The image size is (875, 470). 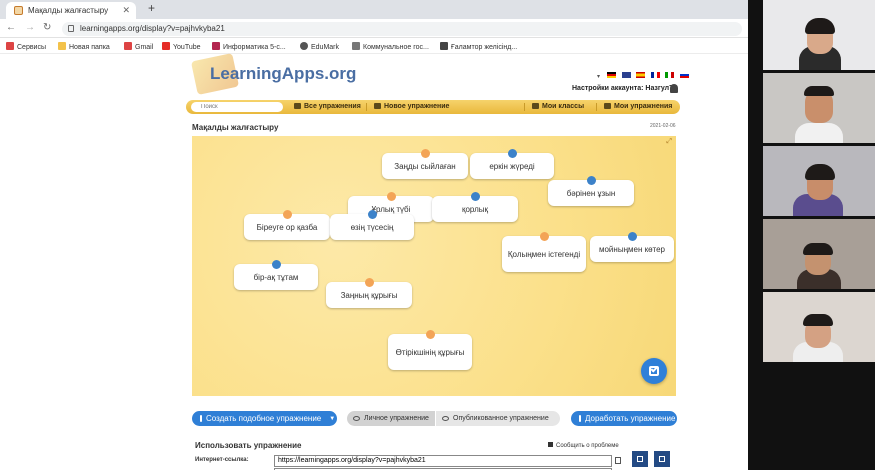 What do you see at coordinates (71, 28) in the screenshot?
I see `lock-icon` at bounding box center [71, 28].